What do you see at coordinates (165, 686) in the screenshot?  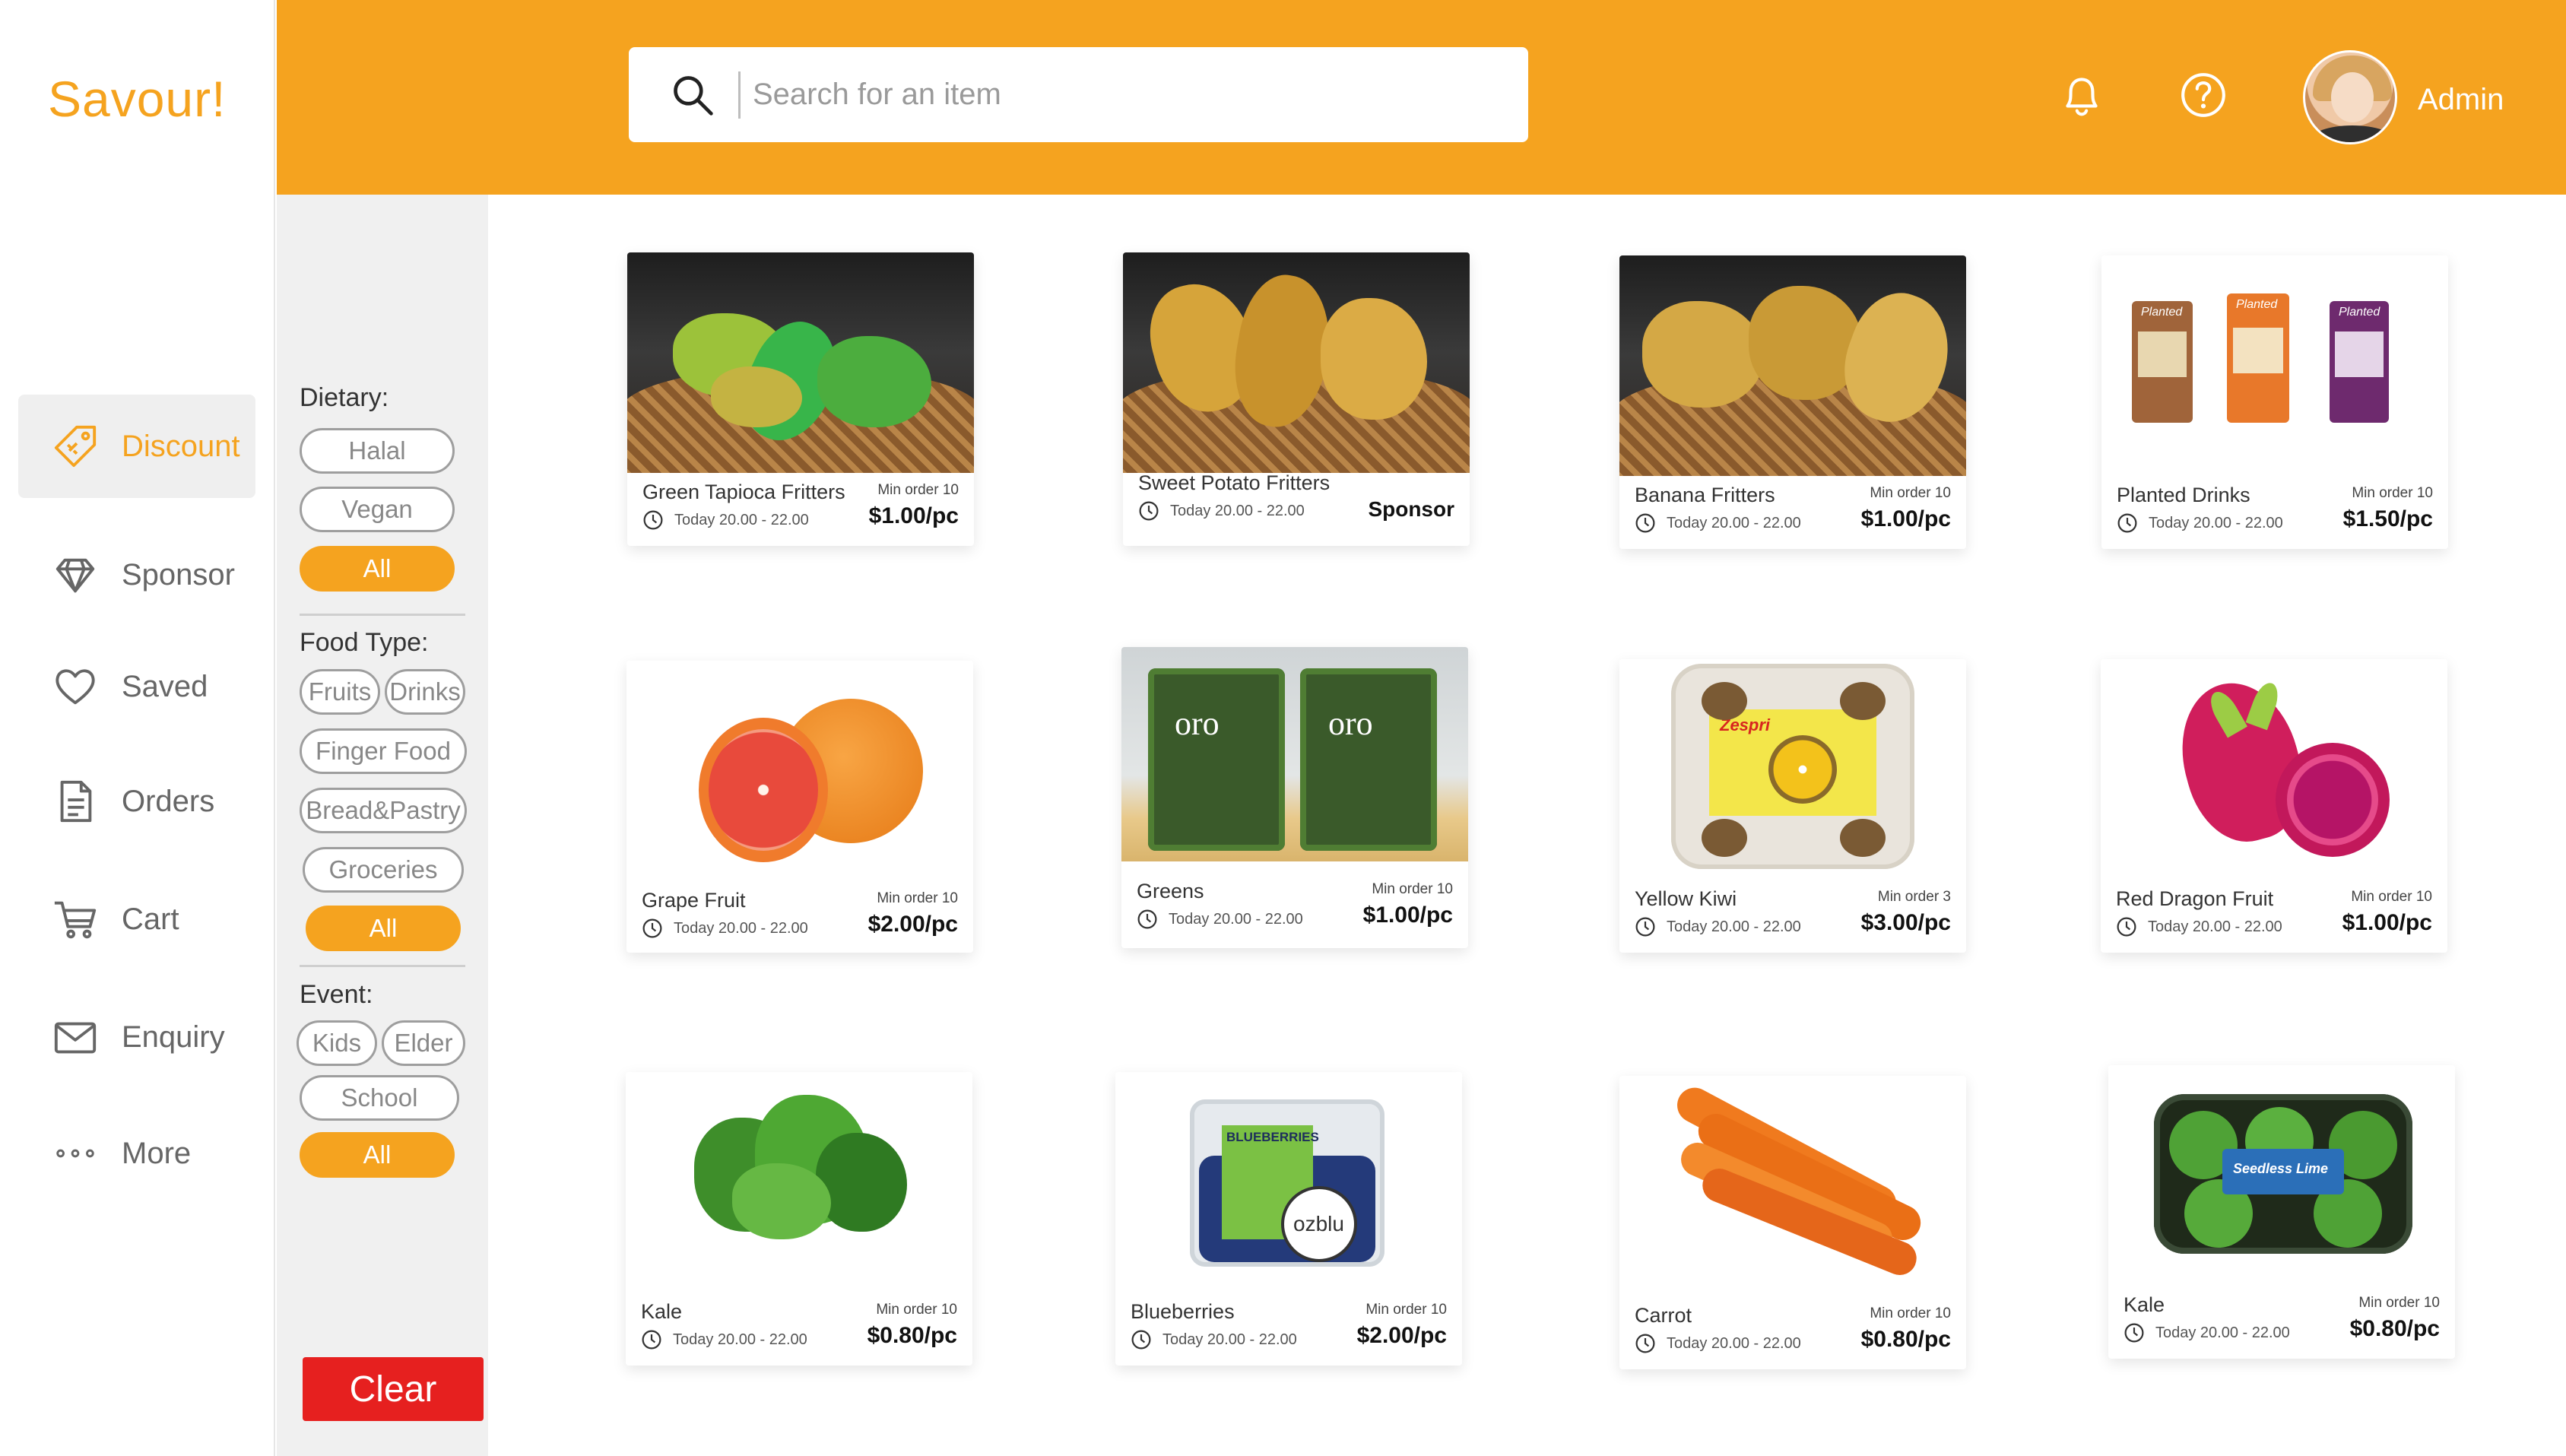 I see `sidebar-item-label: Saved` at bounding box center [165, 686].